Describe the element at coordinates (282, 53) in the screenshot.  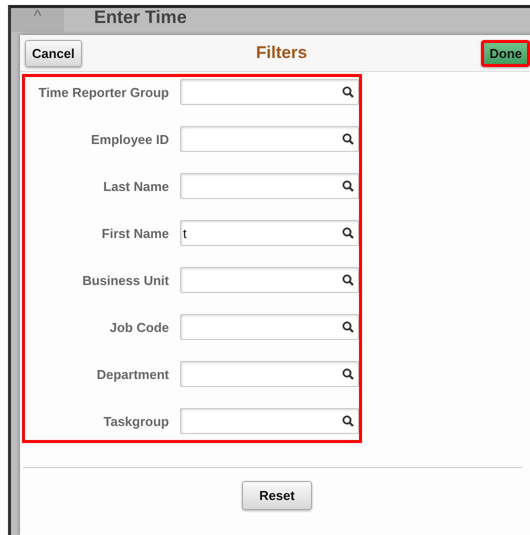
I see `dialog-title: Filters` at that location.